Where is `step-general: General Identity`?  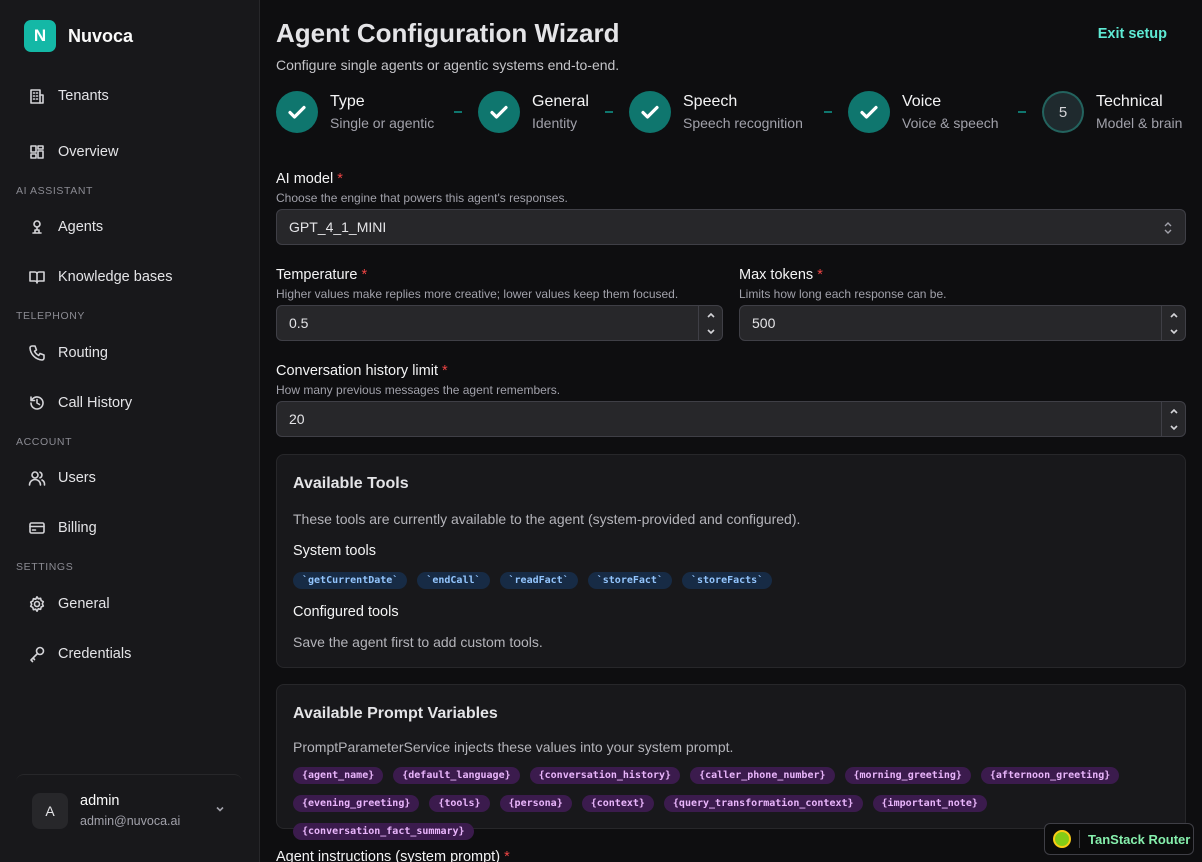 step-general: General Identity is located at coordinates (533, 112).